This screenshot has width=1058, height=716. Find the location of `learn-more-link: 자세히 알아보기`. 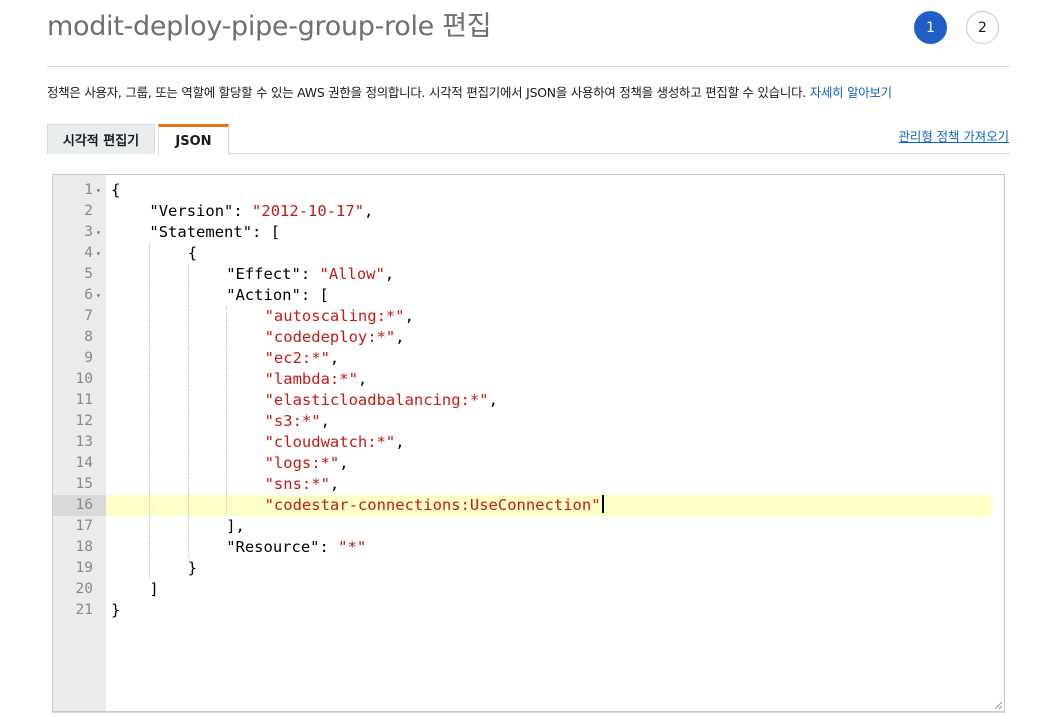

learn-more-link: 자세히 알아보기 is located at coordinates (851, 92).